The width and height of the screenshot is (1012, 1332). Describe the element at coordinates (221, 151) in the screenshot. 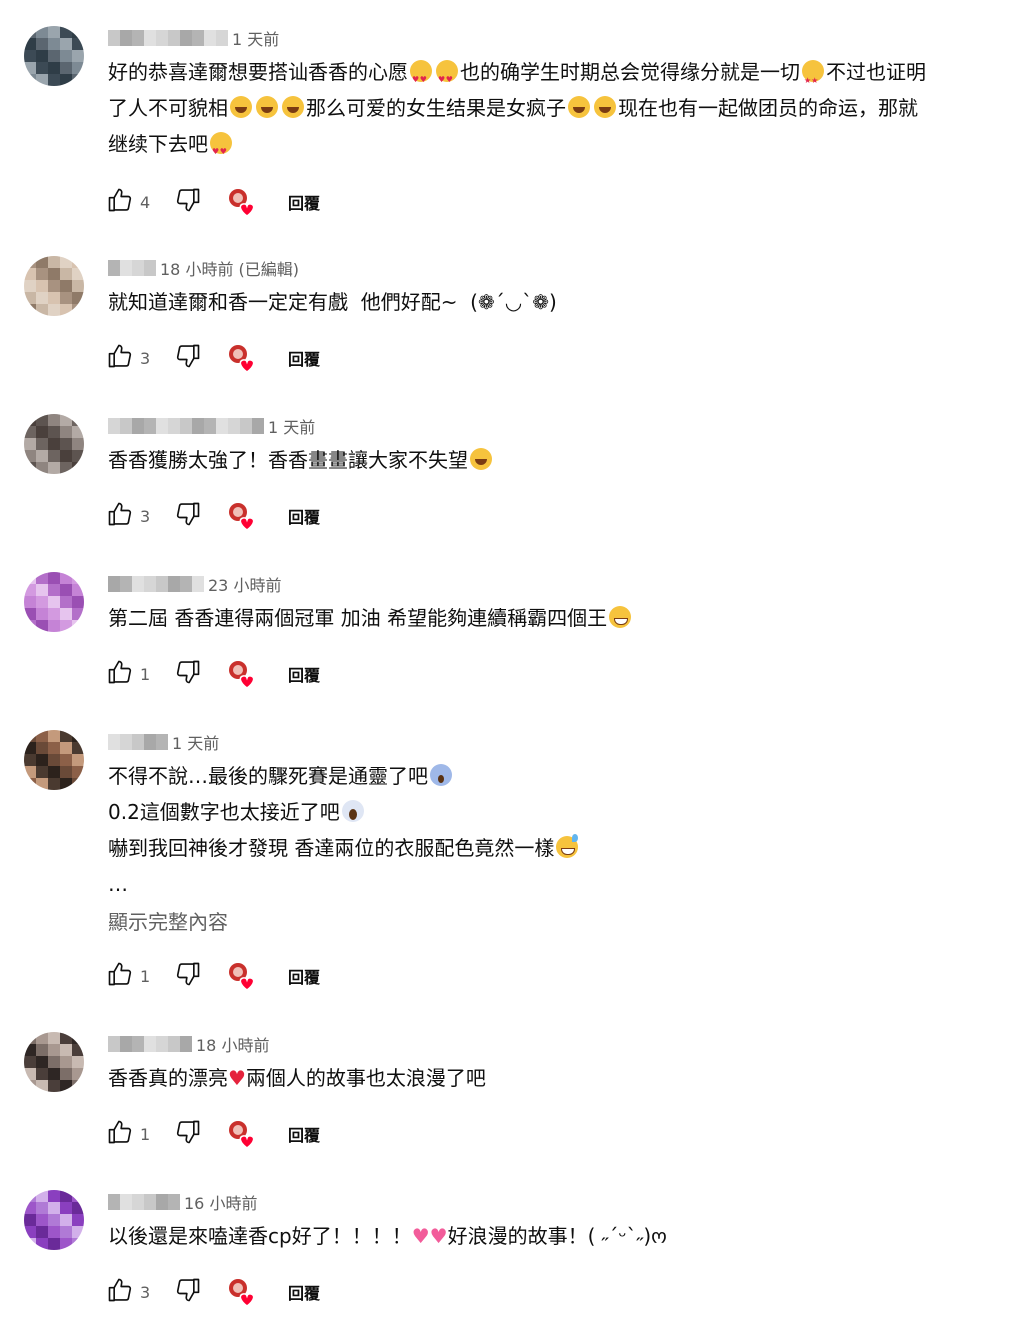

I see `heart-eyes-emoji-icon` at that location.